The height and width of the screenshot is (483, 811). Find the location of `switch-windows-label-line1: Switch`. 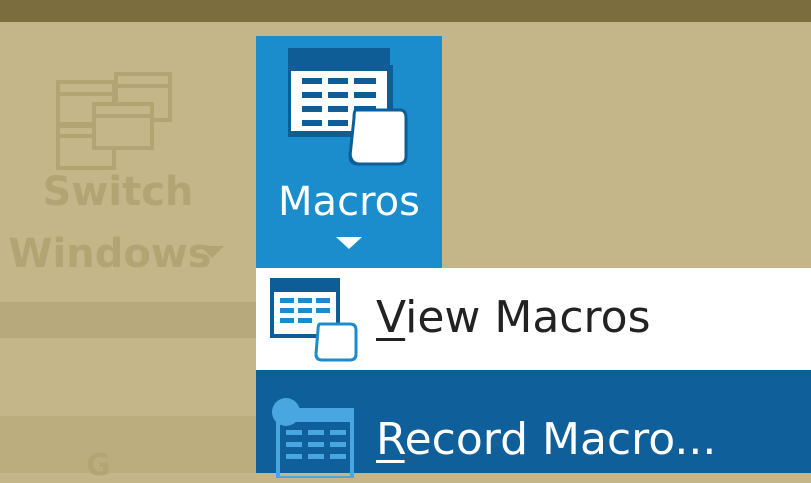

switch-windows-label-line1: Switch is located at coordinates (118, 192).